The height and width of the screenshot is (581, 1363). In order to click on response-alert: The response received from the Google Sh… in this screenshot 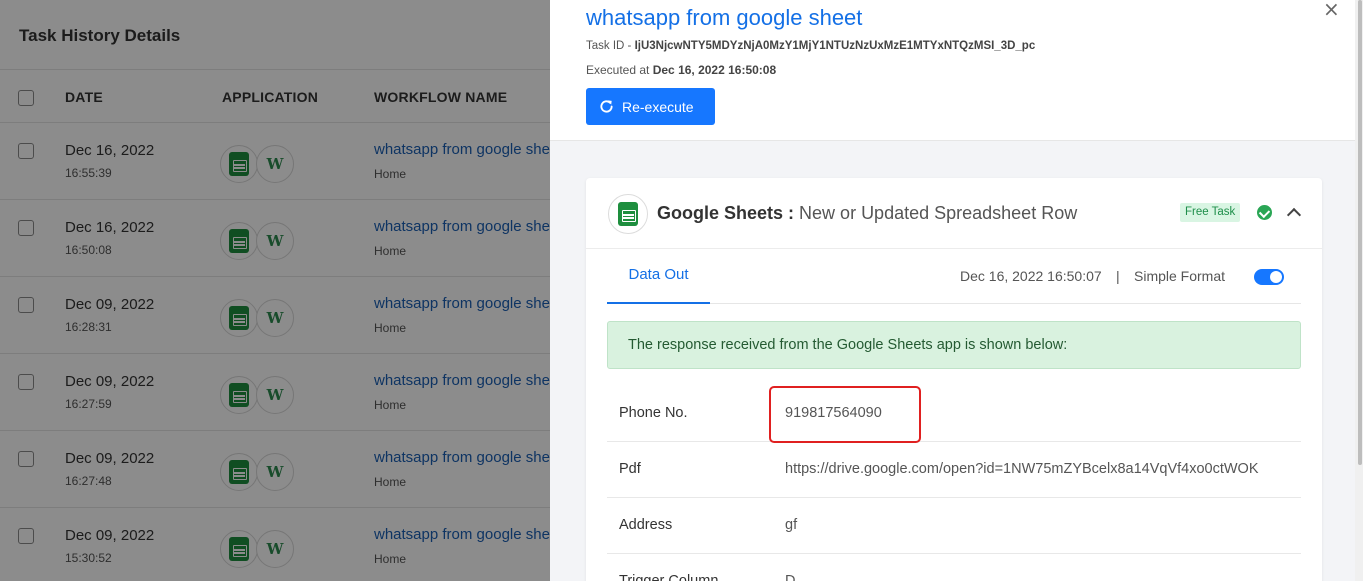, I will do `click(954, 345)`.